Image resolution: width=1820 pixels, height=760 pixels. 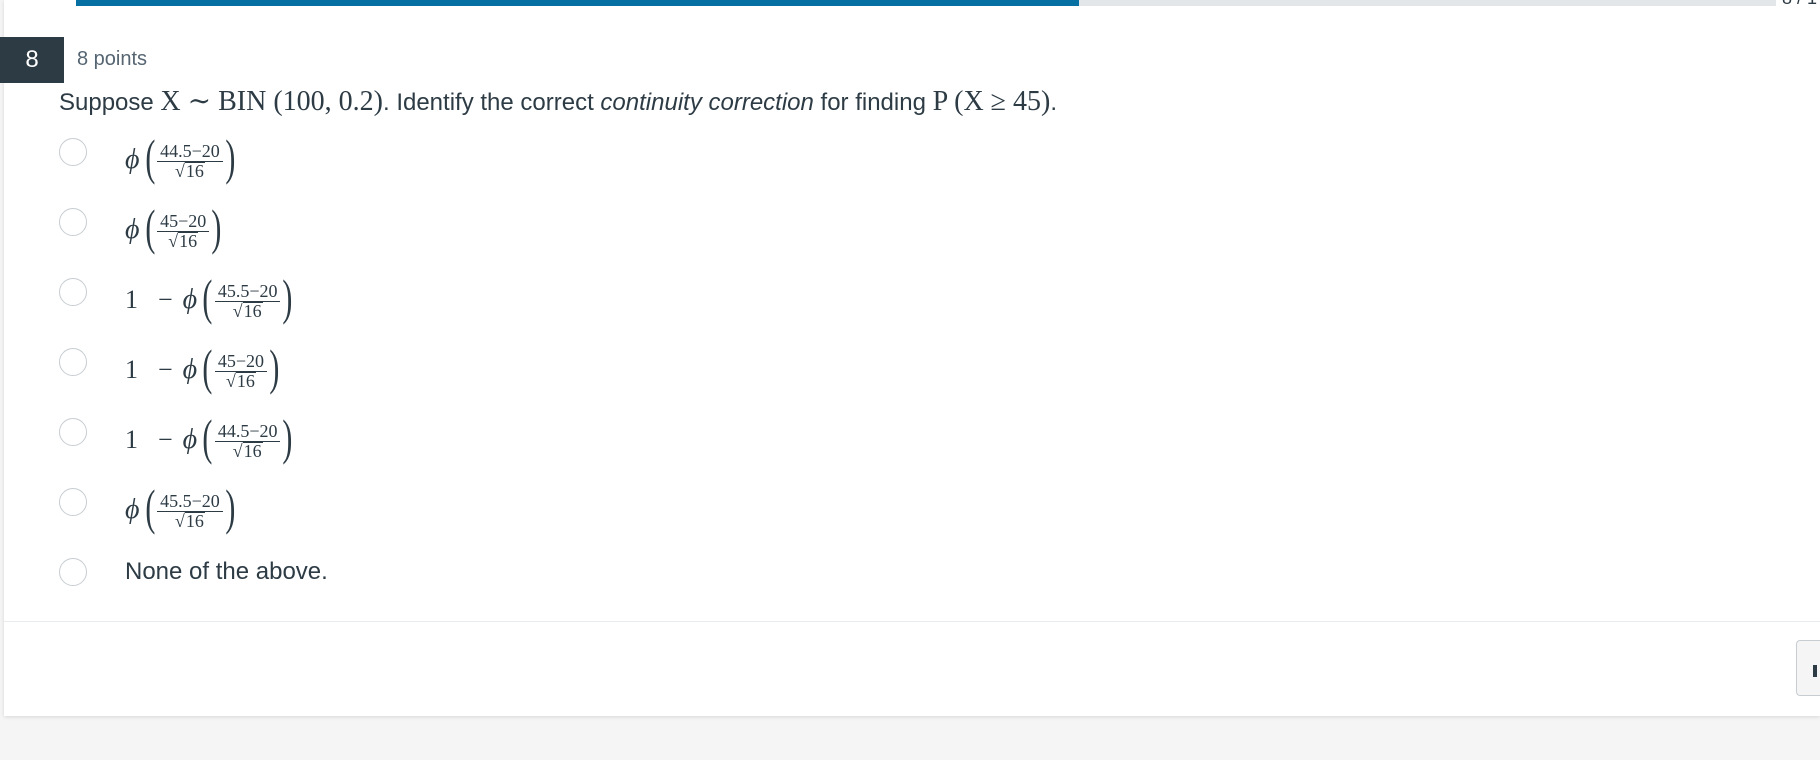 I want to click on answer-option-7: None of the above., so click(x=559, y=577).